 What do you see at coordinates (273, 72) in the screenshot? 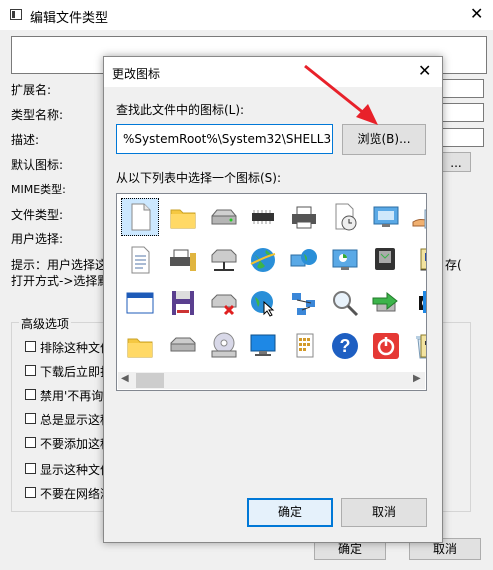
I see `dialog-titlebar: 更改图标 ✕` at bounding box center [273, 72].